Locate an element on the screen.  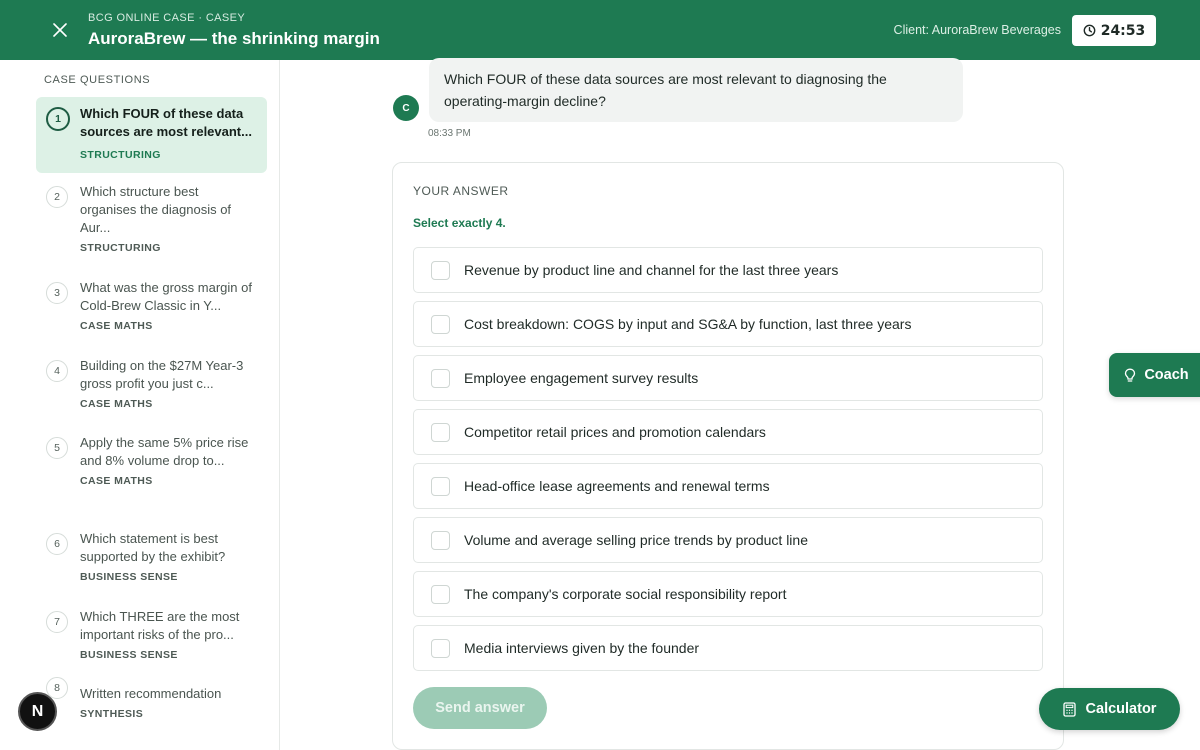
n-badge-button: N is located at coordinates (37, 711).